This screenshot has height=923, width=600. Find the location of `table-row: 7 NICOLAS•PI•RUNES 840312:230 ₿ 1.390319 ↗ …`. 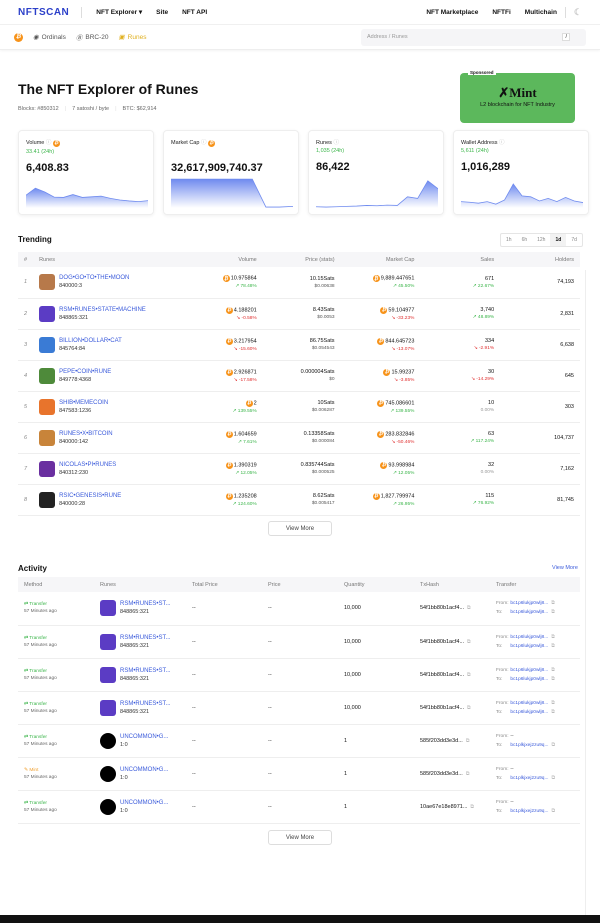

table-row: 7 NICOLAS•PI•RUNES 840312:230 ₿ 1.390319 ↗ … is located at coordinates (299, 469).